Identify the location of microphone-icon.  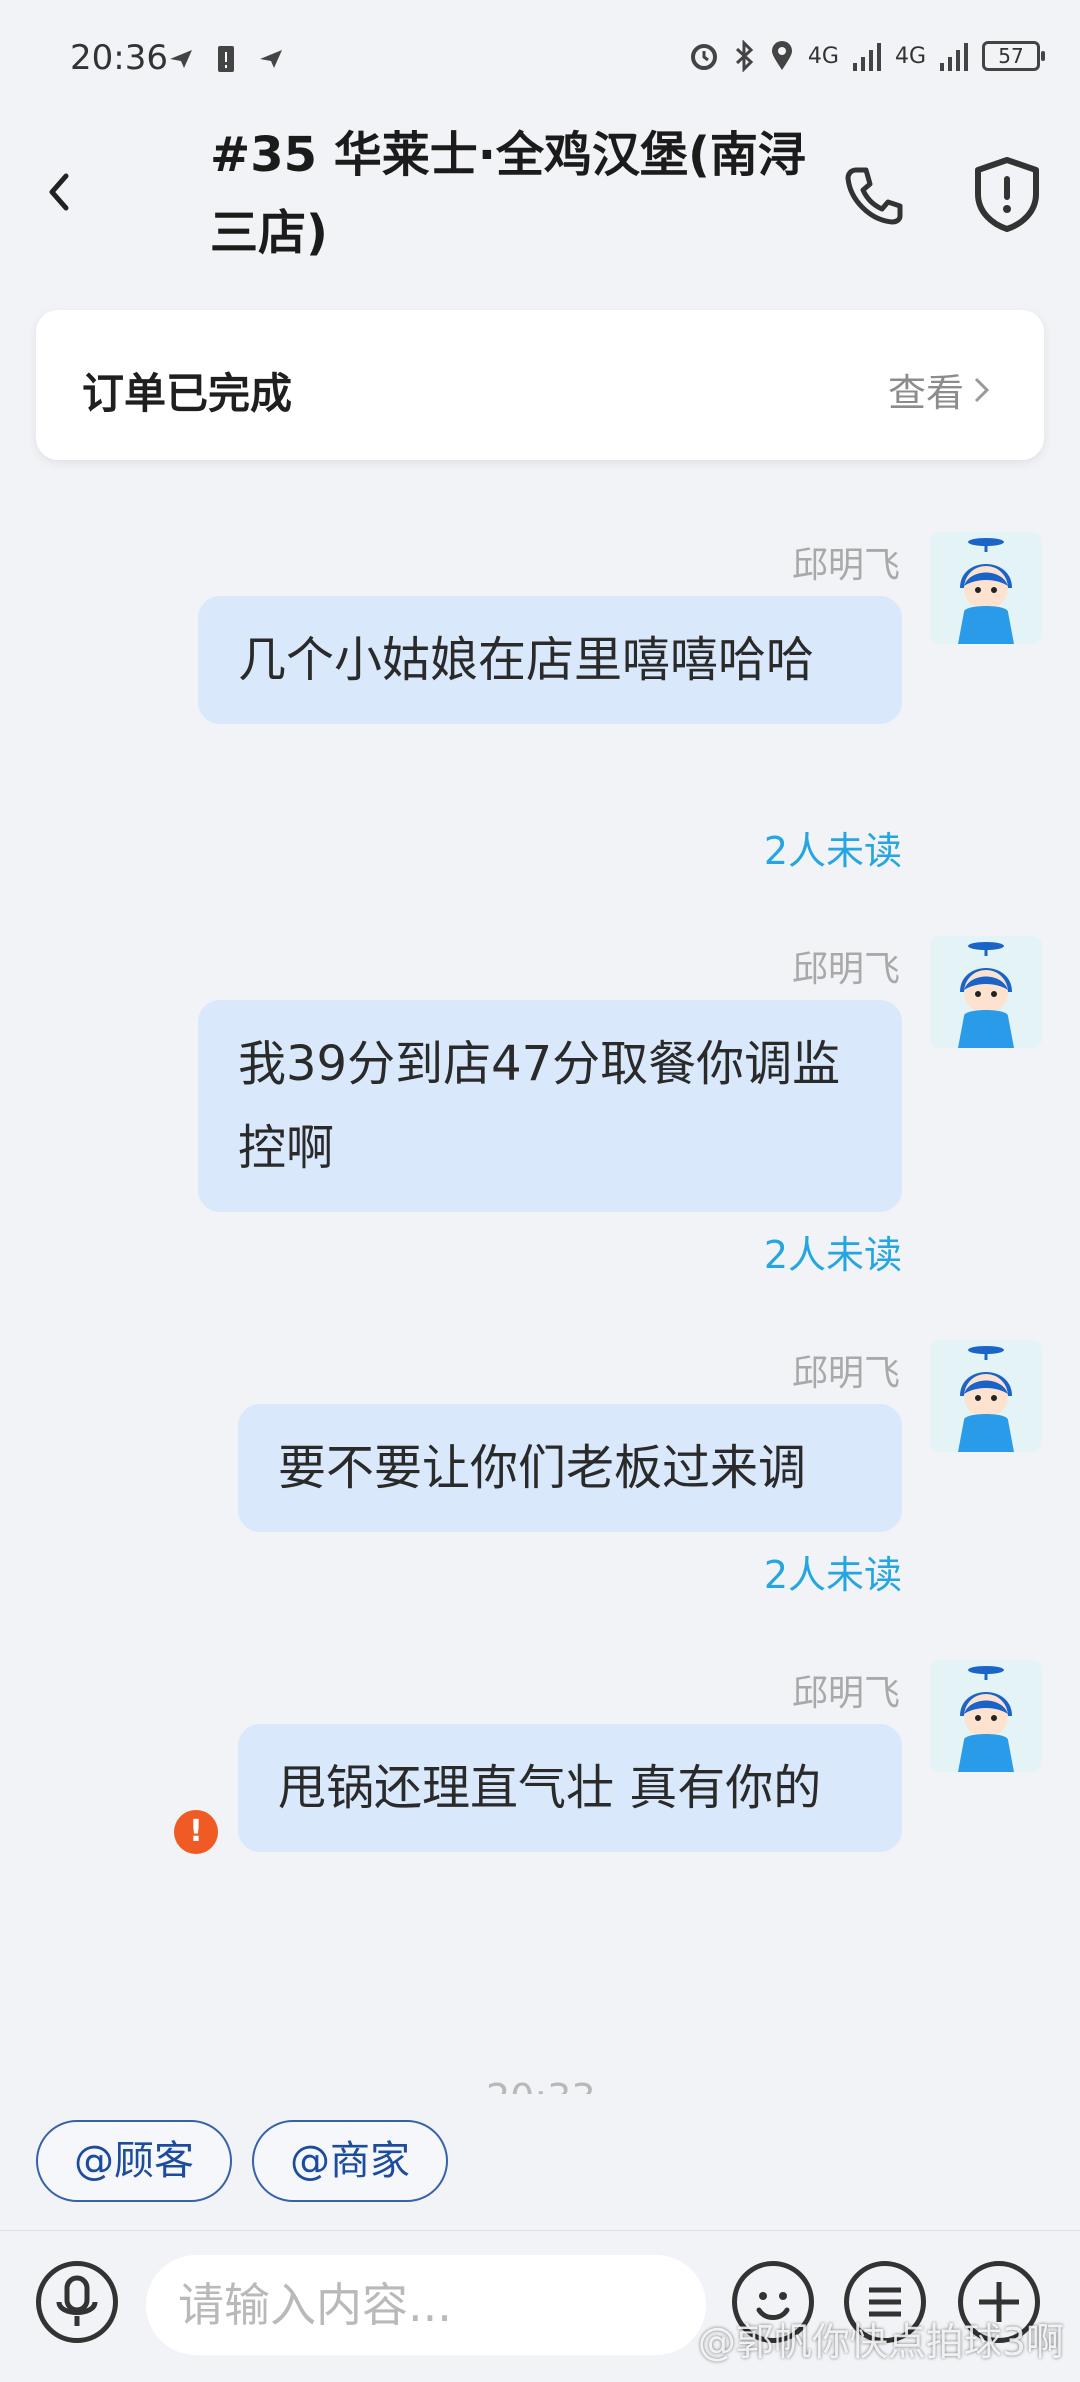
(77, 2300).